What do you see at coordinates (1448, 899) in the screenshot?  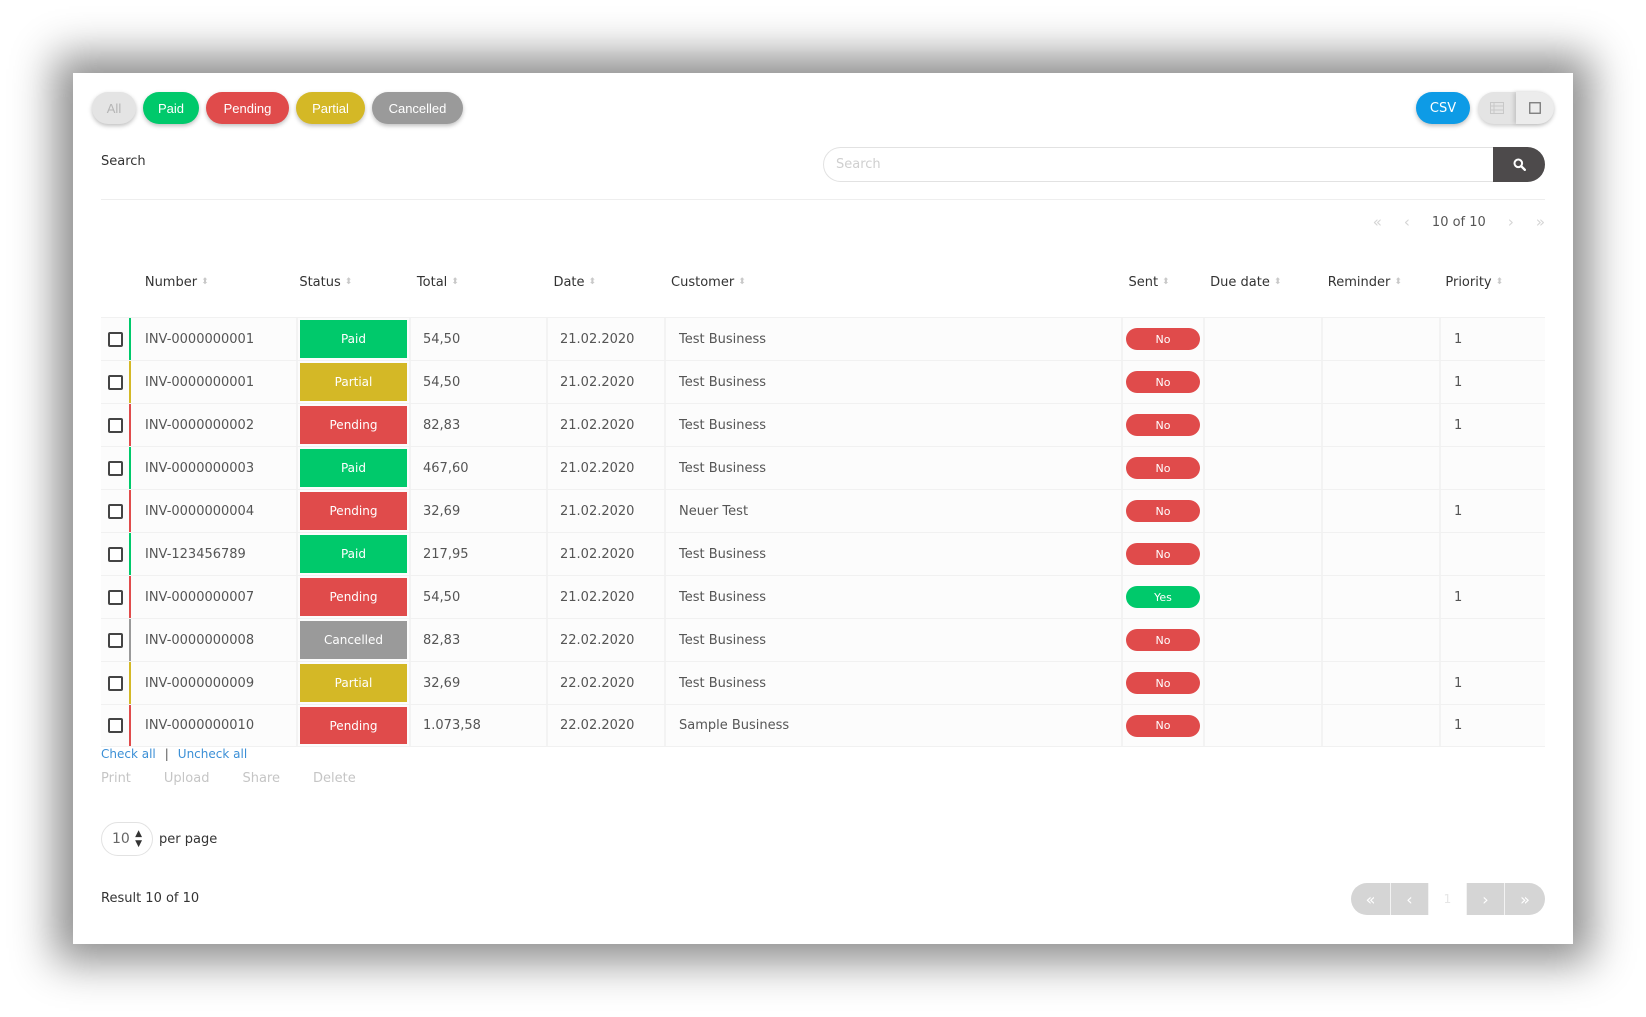 I see `current-page: 1` at bounding box center [1448, 899].